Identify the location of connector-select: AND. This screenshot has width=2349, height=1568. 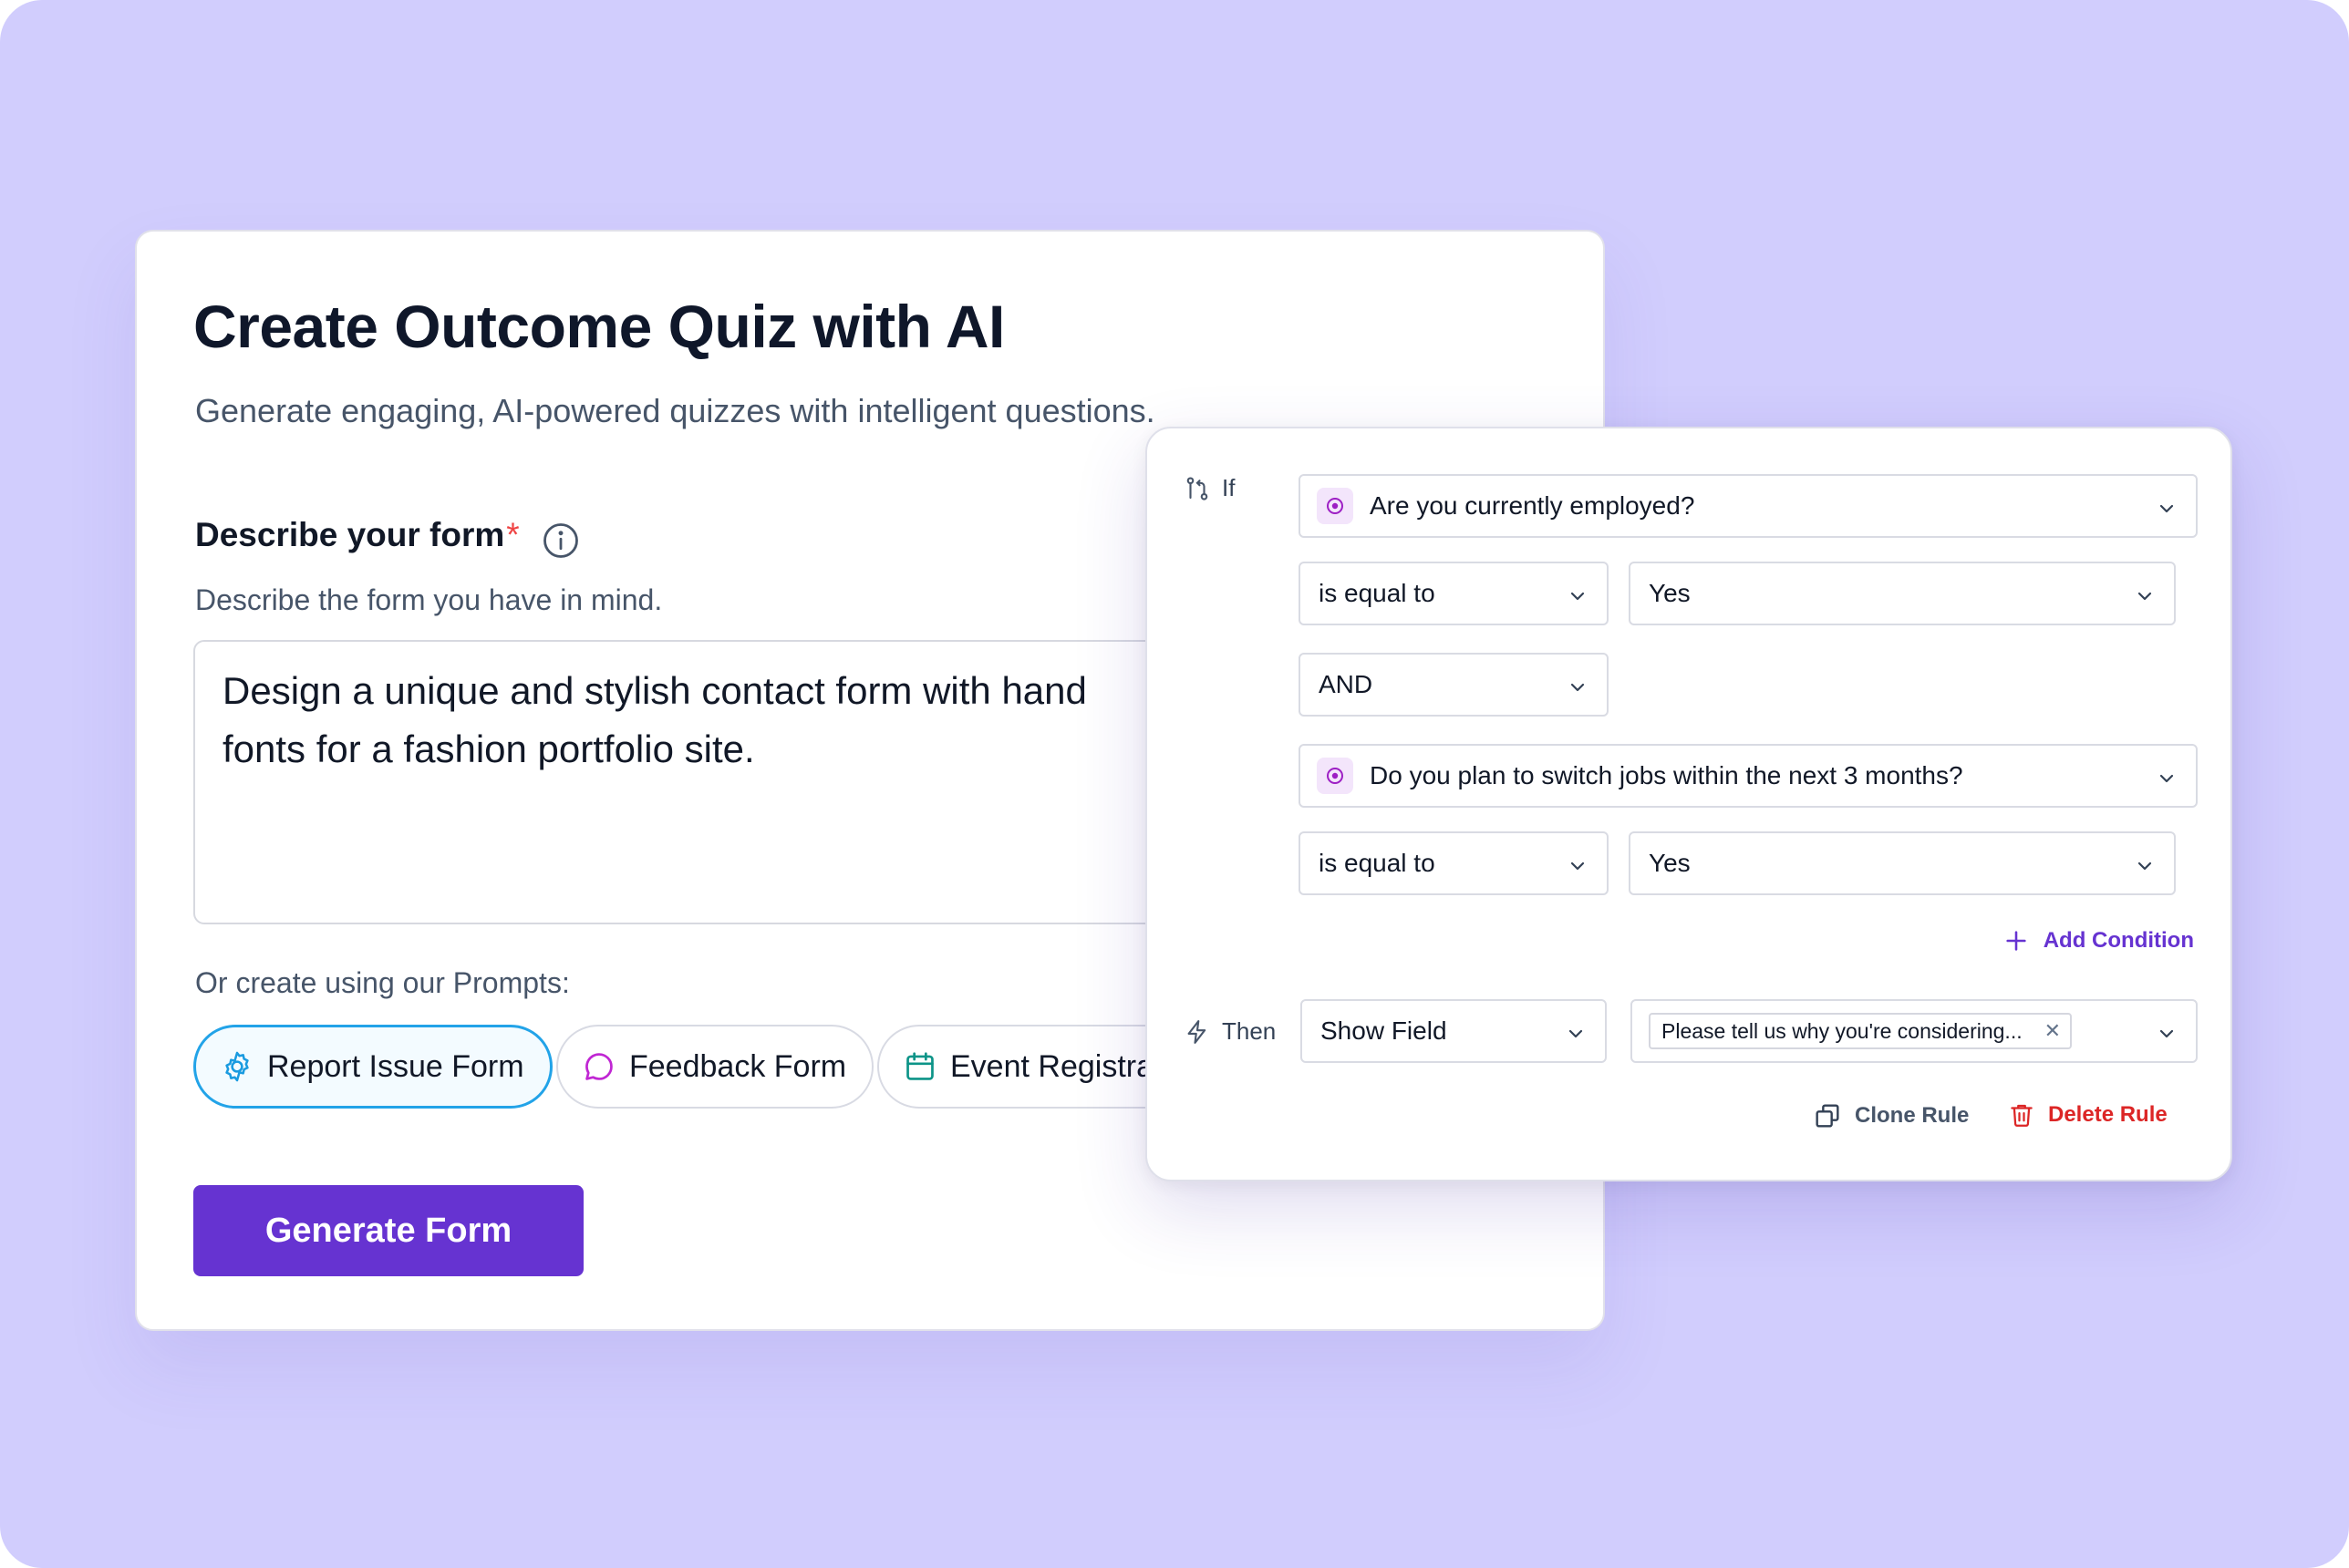
(1454, 685).